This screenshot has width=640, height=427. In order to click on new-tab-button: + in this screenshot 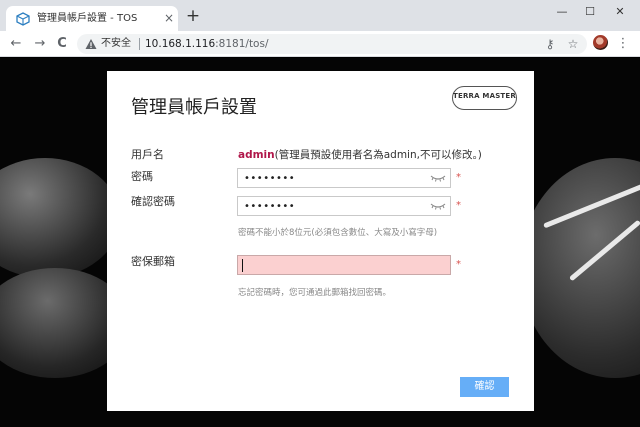, I will do `click(193, 16)`.